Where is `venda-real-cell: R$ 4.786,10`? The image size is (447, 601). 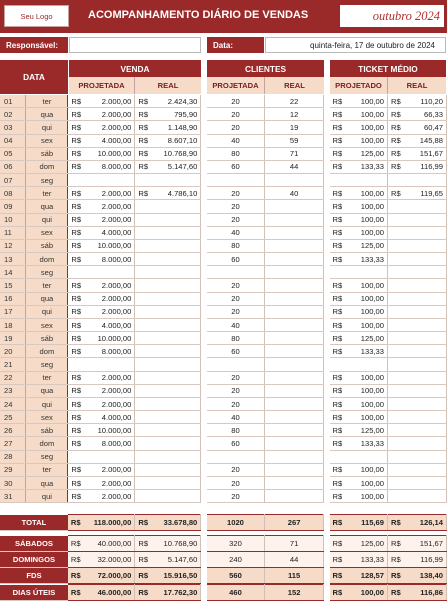
venda-real-cell: R$ 4.786,10 is located at coordinates (168, 193).